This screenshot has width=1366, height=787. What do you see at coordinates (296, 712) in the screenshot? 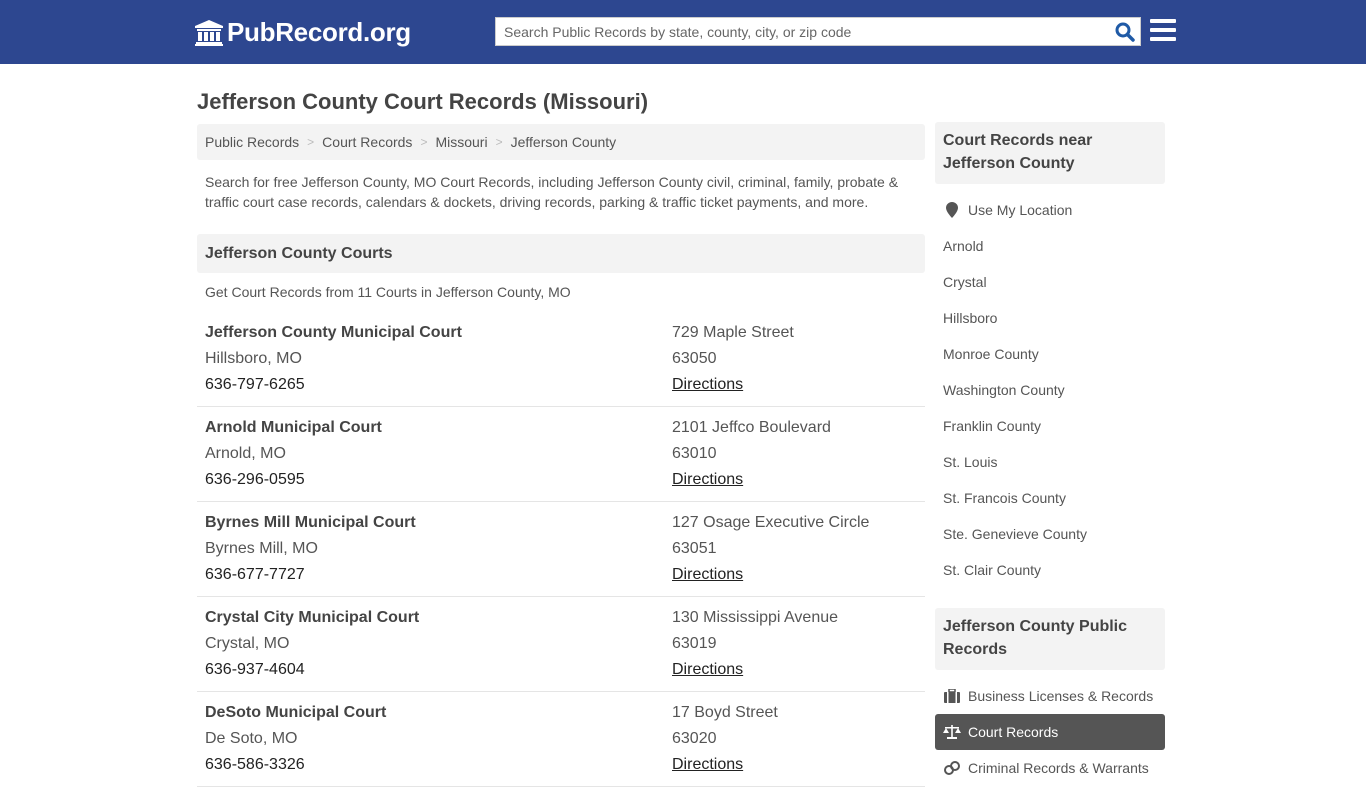
I see `court-name: DeSoto Municipal Court` at bounding box center [296, 712].